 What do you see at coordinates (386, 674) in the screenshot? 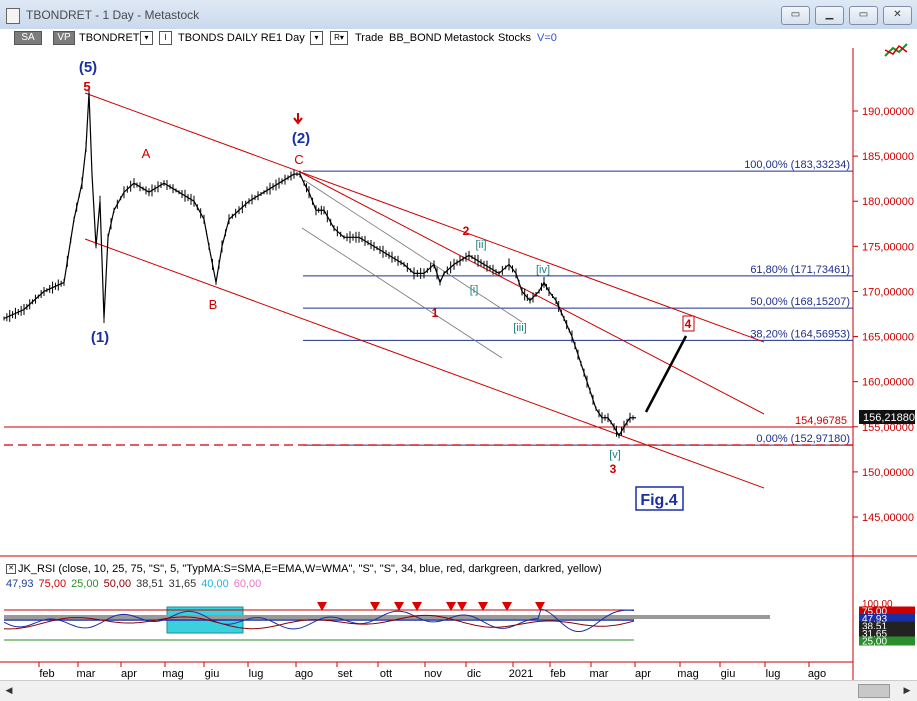
I see `month-label: ott` at bounding box center [386, 674].